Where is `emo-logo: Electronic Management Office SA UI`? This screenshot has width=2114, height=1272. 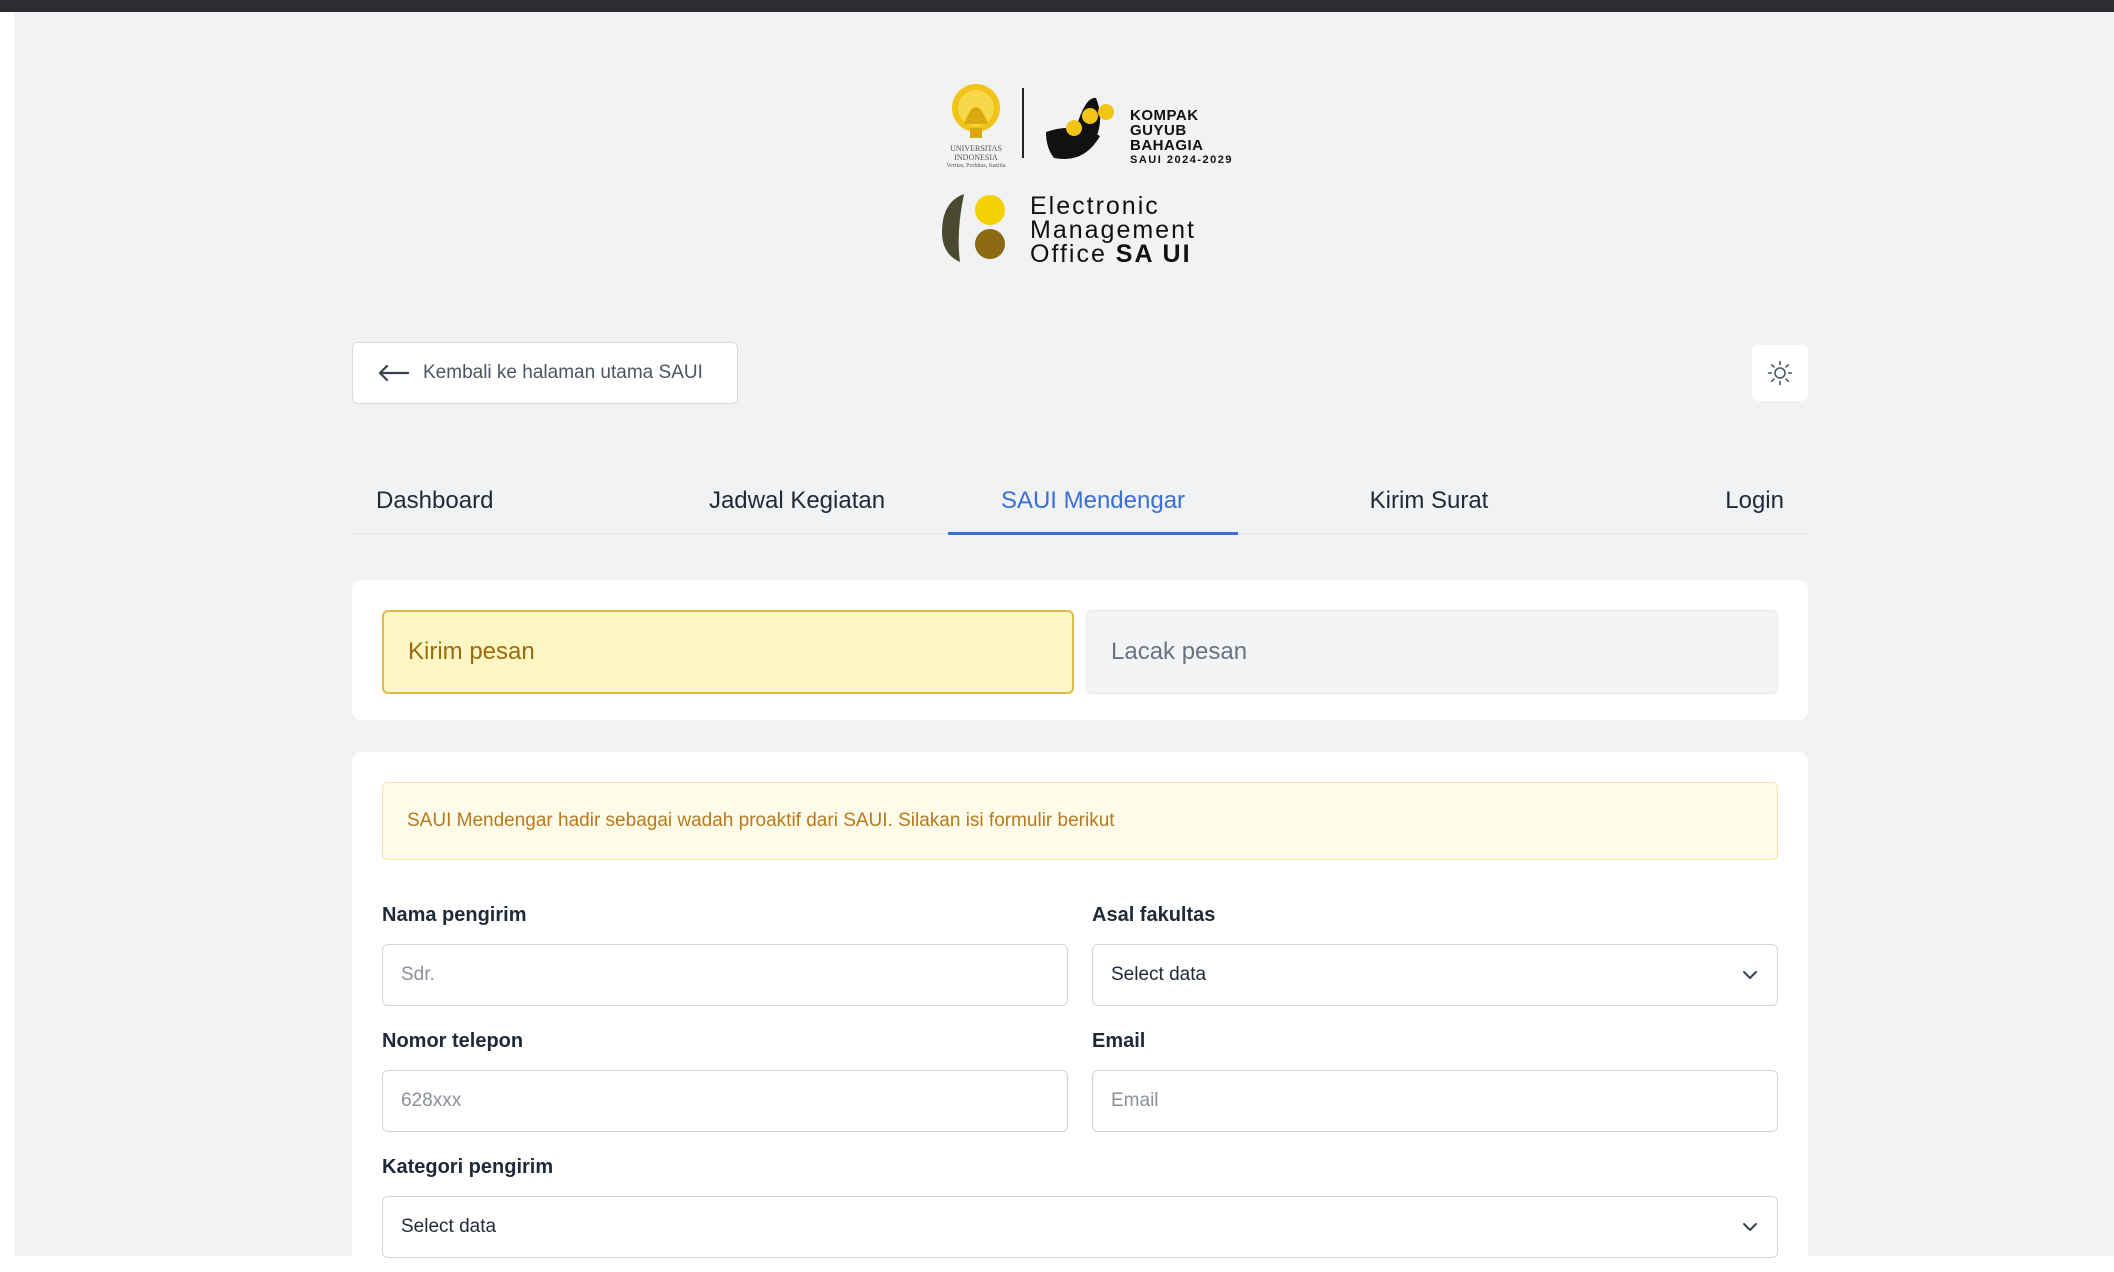
emo-logo: Electronic Management Office SA UI is located at coordinates (1098, 229).